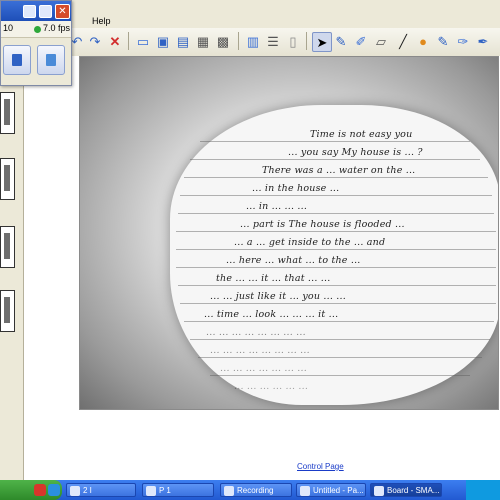 The height and width of the screenshot is (500, 500). What do you see at coordinates (229, 491) in the screenshot?
I see `record-icon` at bounding box center [229, 491].